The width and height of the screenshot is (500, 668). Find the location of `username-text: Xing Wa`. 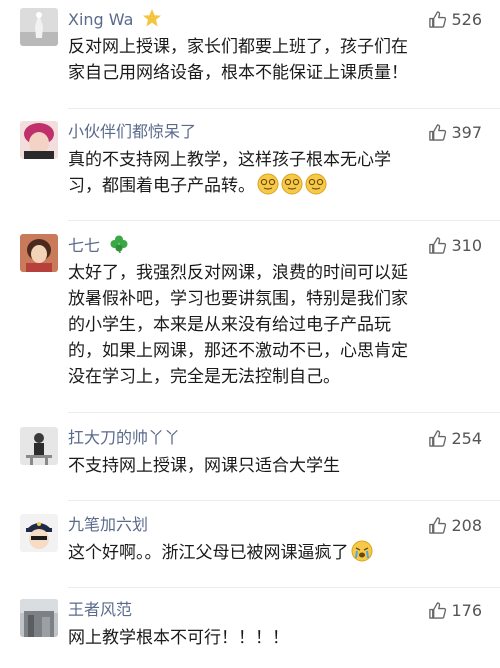

username-text: Xing Wa is located at coordinates (101, 19).